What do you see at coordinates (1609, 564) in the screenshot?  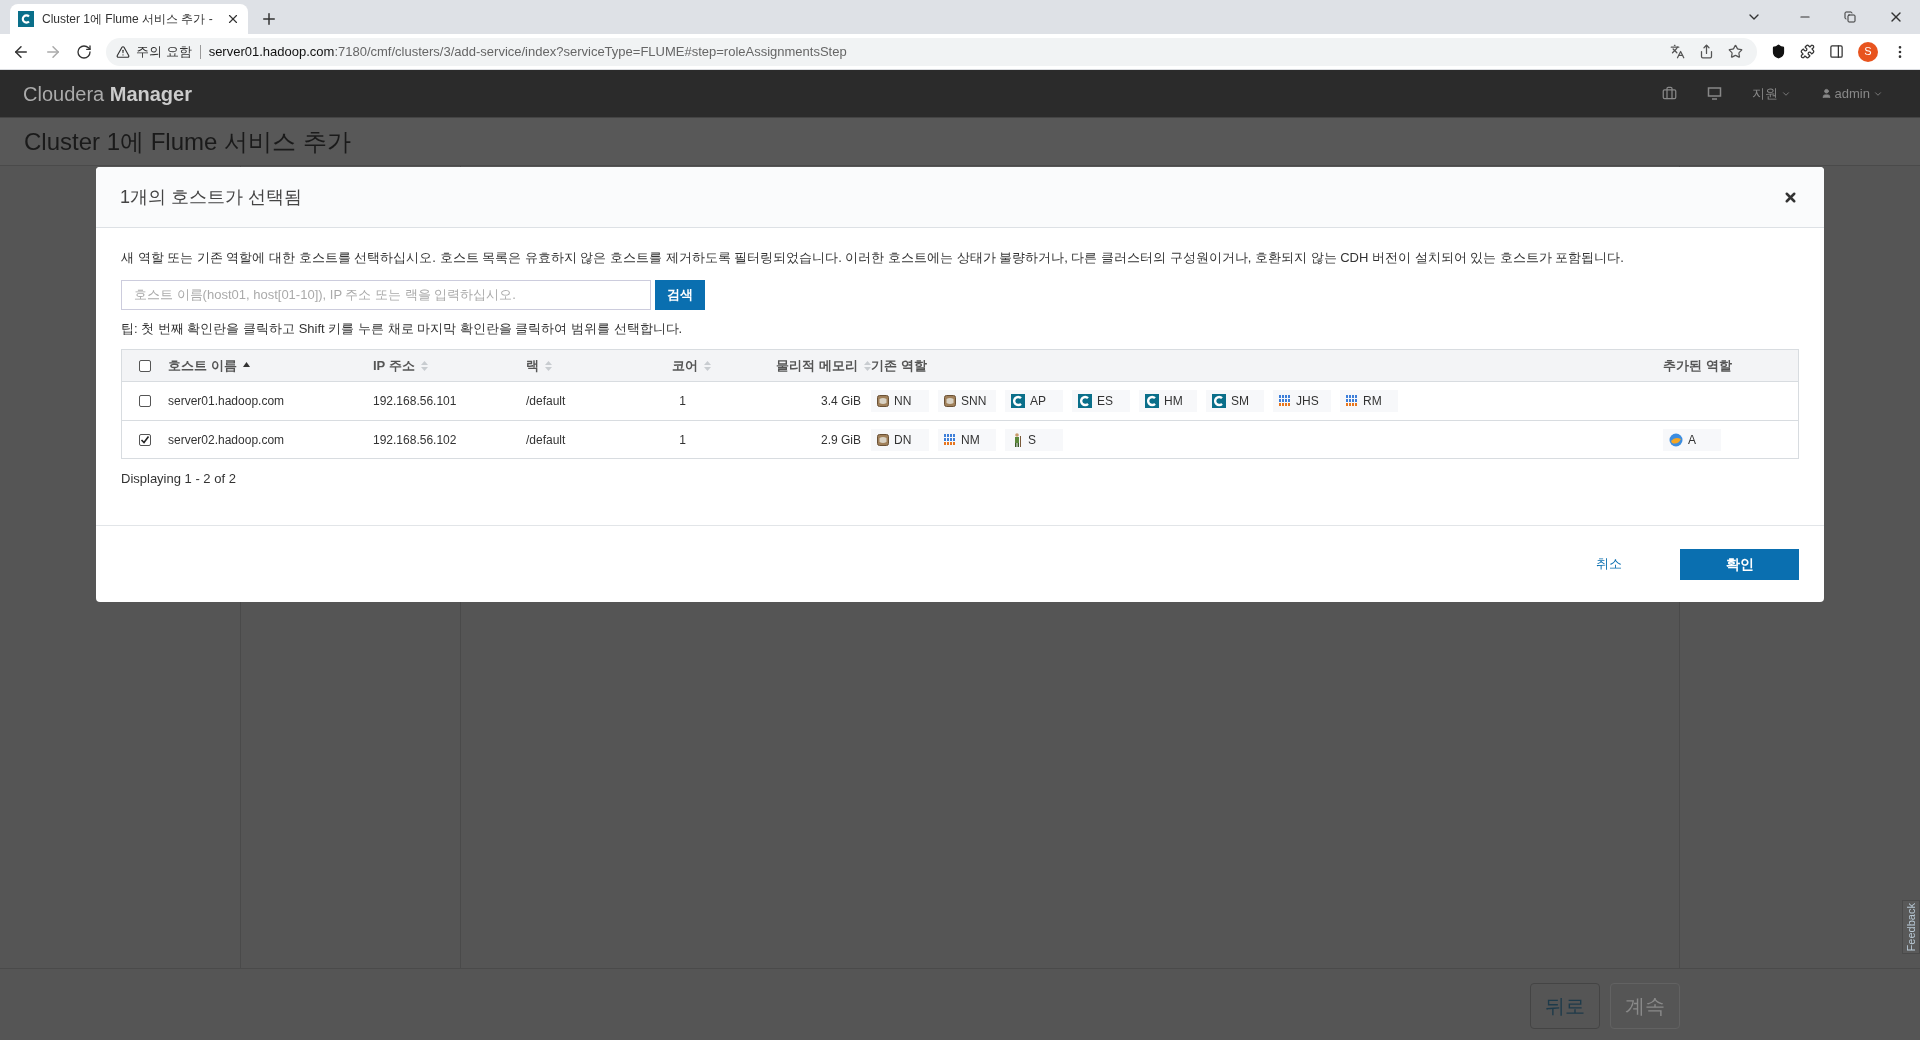 I see `cancel-button: 취소` at bounding box center [1609, 564].